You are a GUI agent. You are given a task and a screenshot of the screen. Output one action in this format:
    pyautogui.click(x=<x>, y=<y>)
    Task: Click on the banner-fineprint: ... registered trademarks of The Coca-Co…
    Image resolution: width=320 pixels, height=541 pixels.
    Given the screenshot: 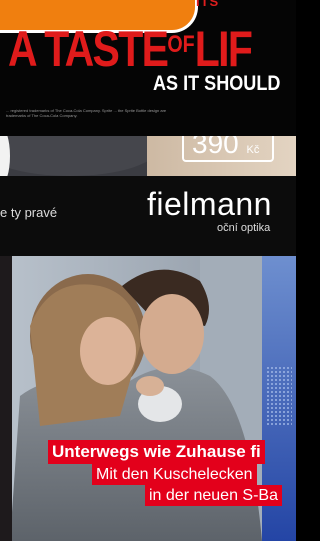 What is the action you would take?
    pyautogui.click(x=86, y=113)
    